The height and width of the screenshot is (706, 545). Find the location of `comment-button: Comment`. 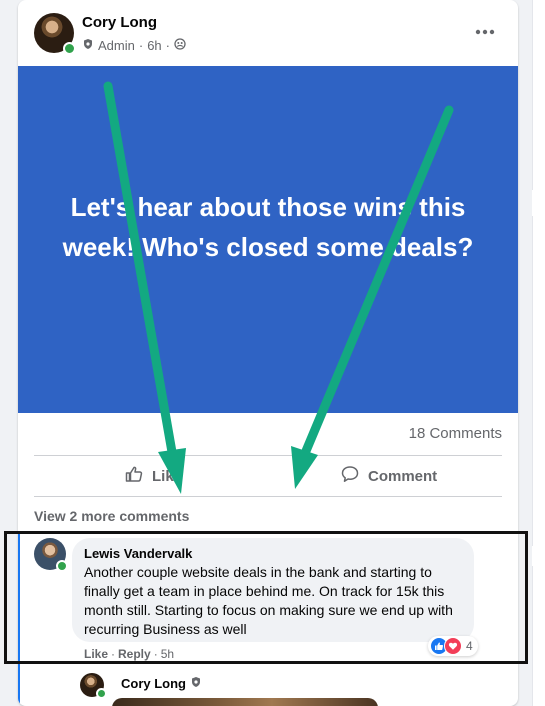

comment-button: Comment is located at coordinates (388, 476).